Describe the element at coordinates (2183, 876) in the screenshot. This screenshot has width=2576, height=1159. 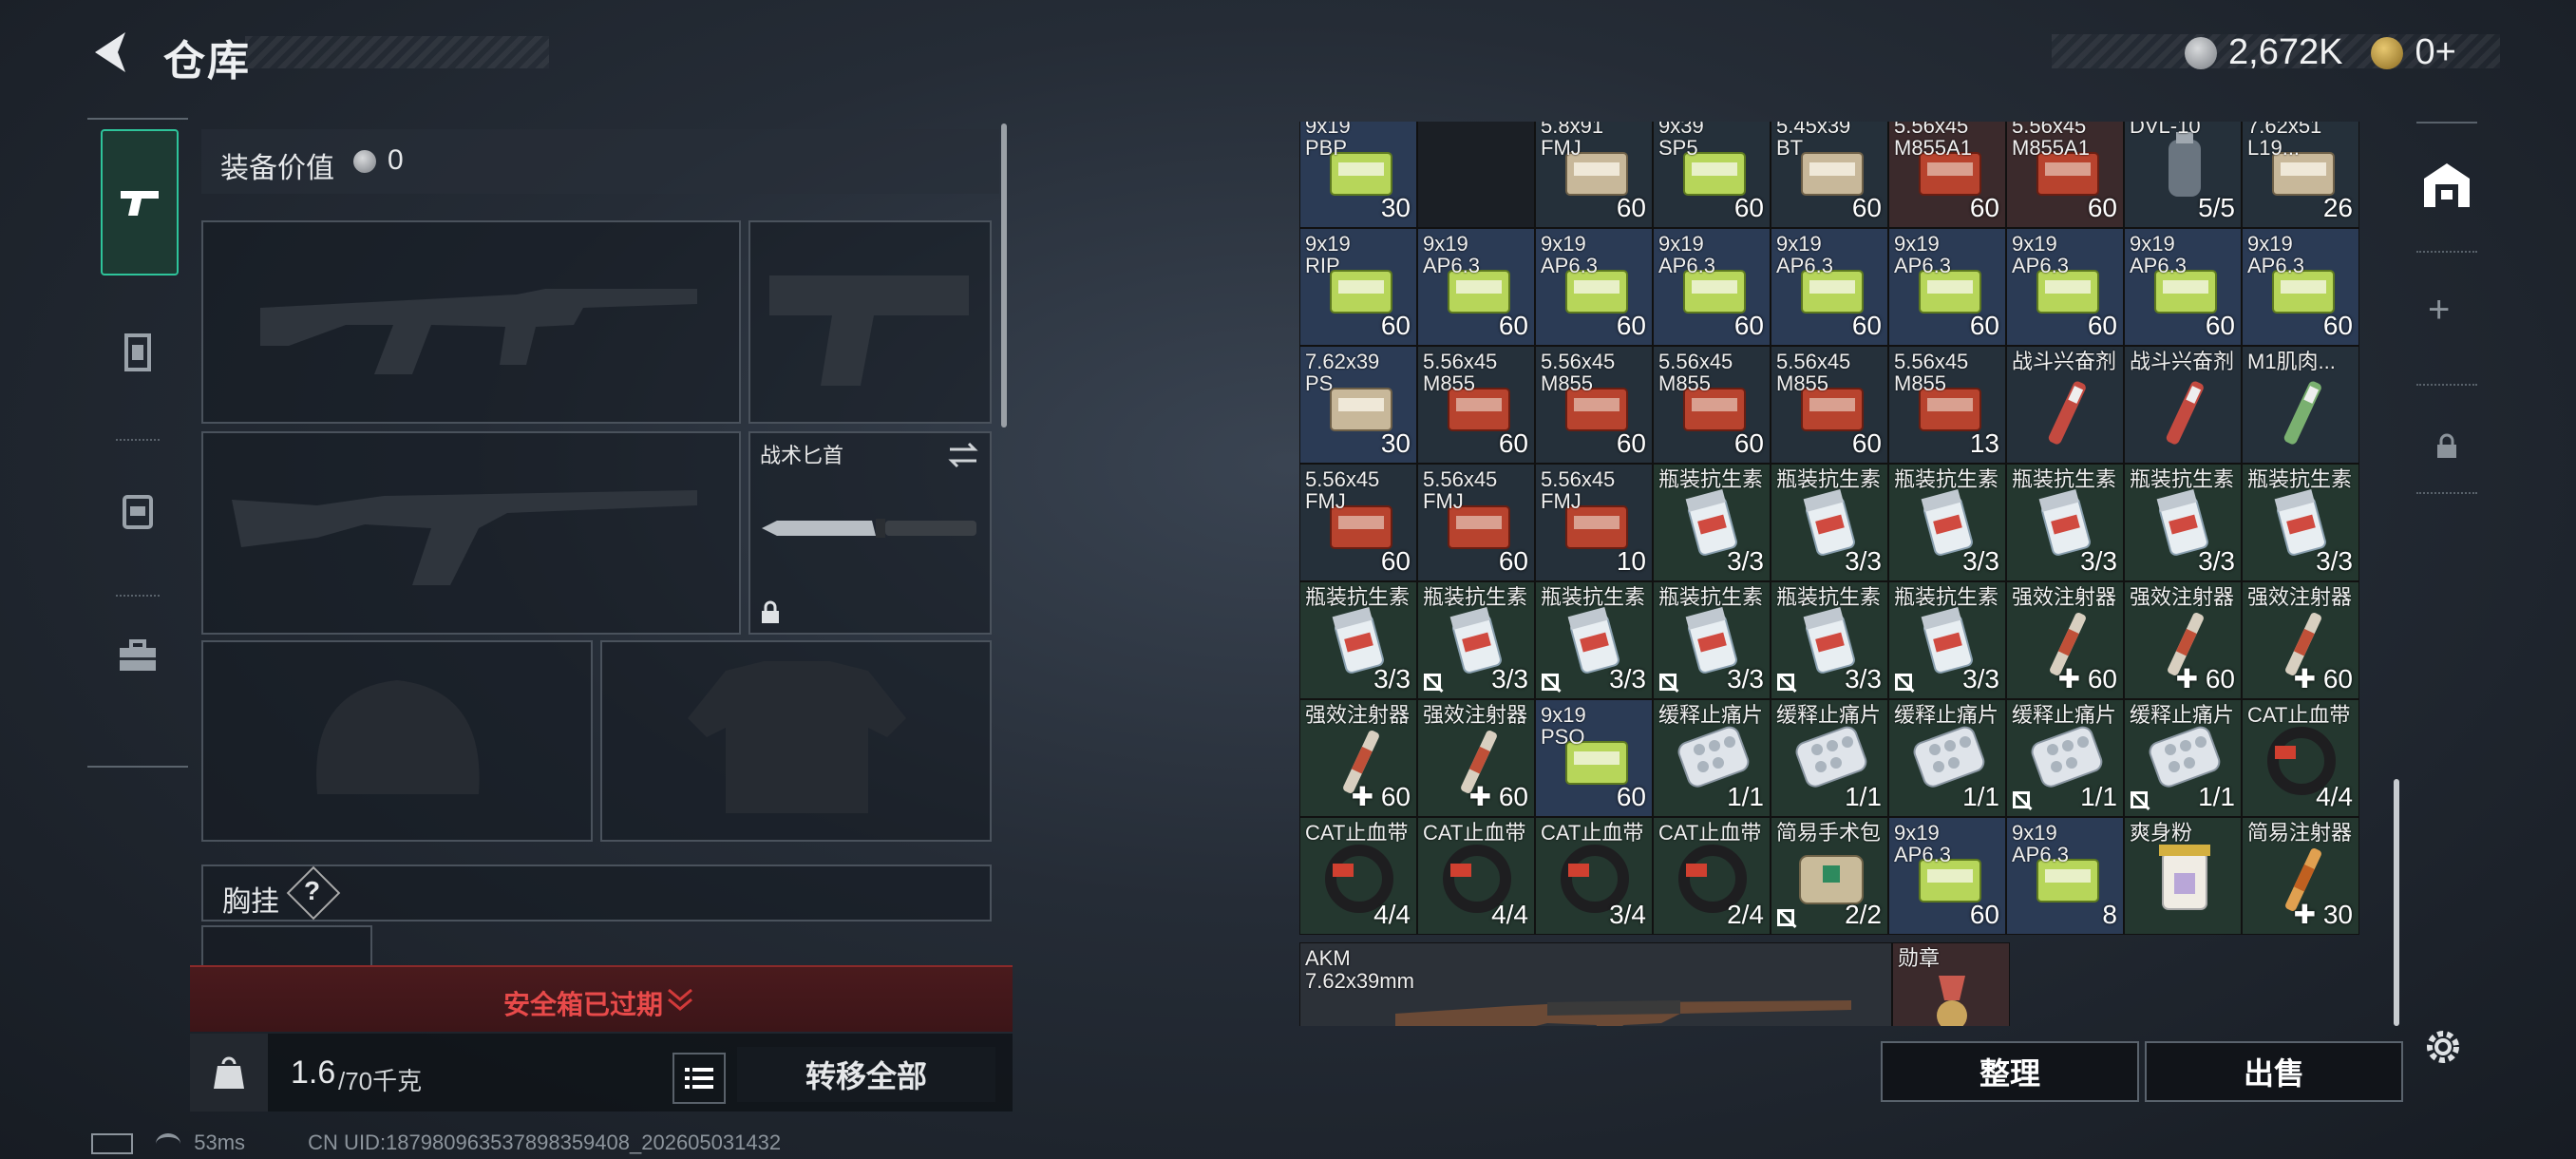
I see `inventory-item: 爽身粉` at that location.